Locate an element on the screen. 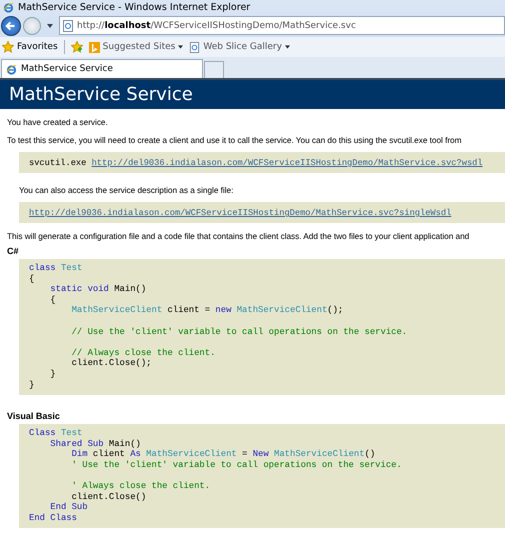 The image size is (505, 538). favorites-button: Favorites is located at coordinates (30, 47).